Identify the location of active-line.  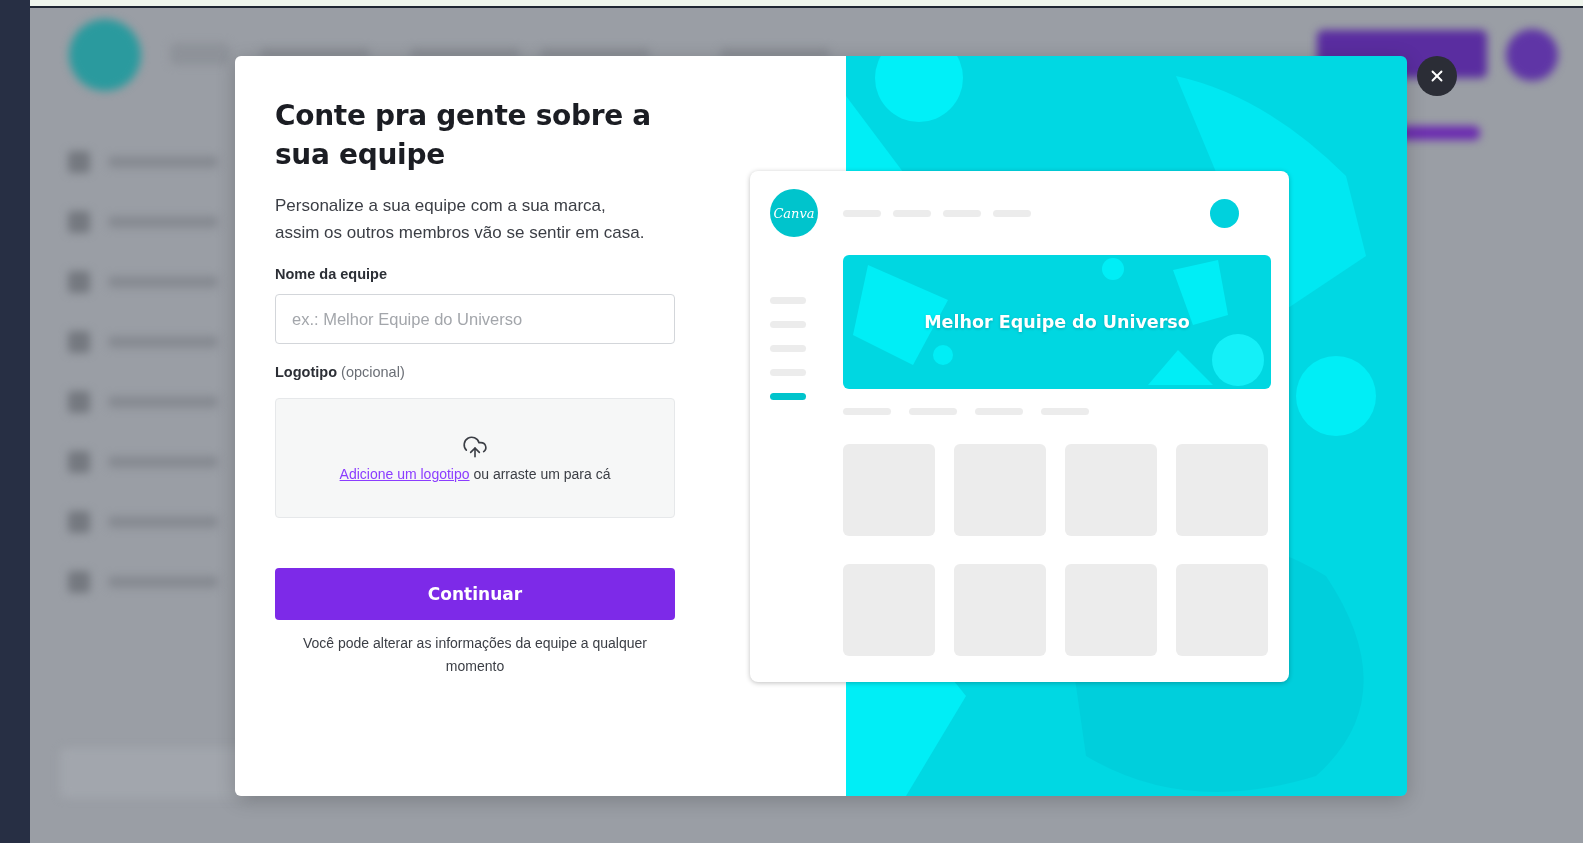
(788, 396).